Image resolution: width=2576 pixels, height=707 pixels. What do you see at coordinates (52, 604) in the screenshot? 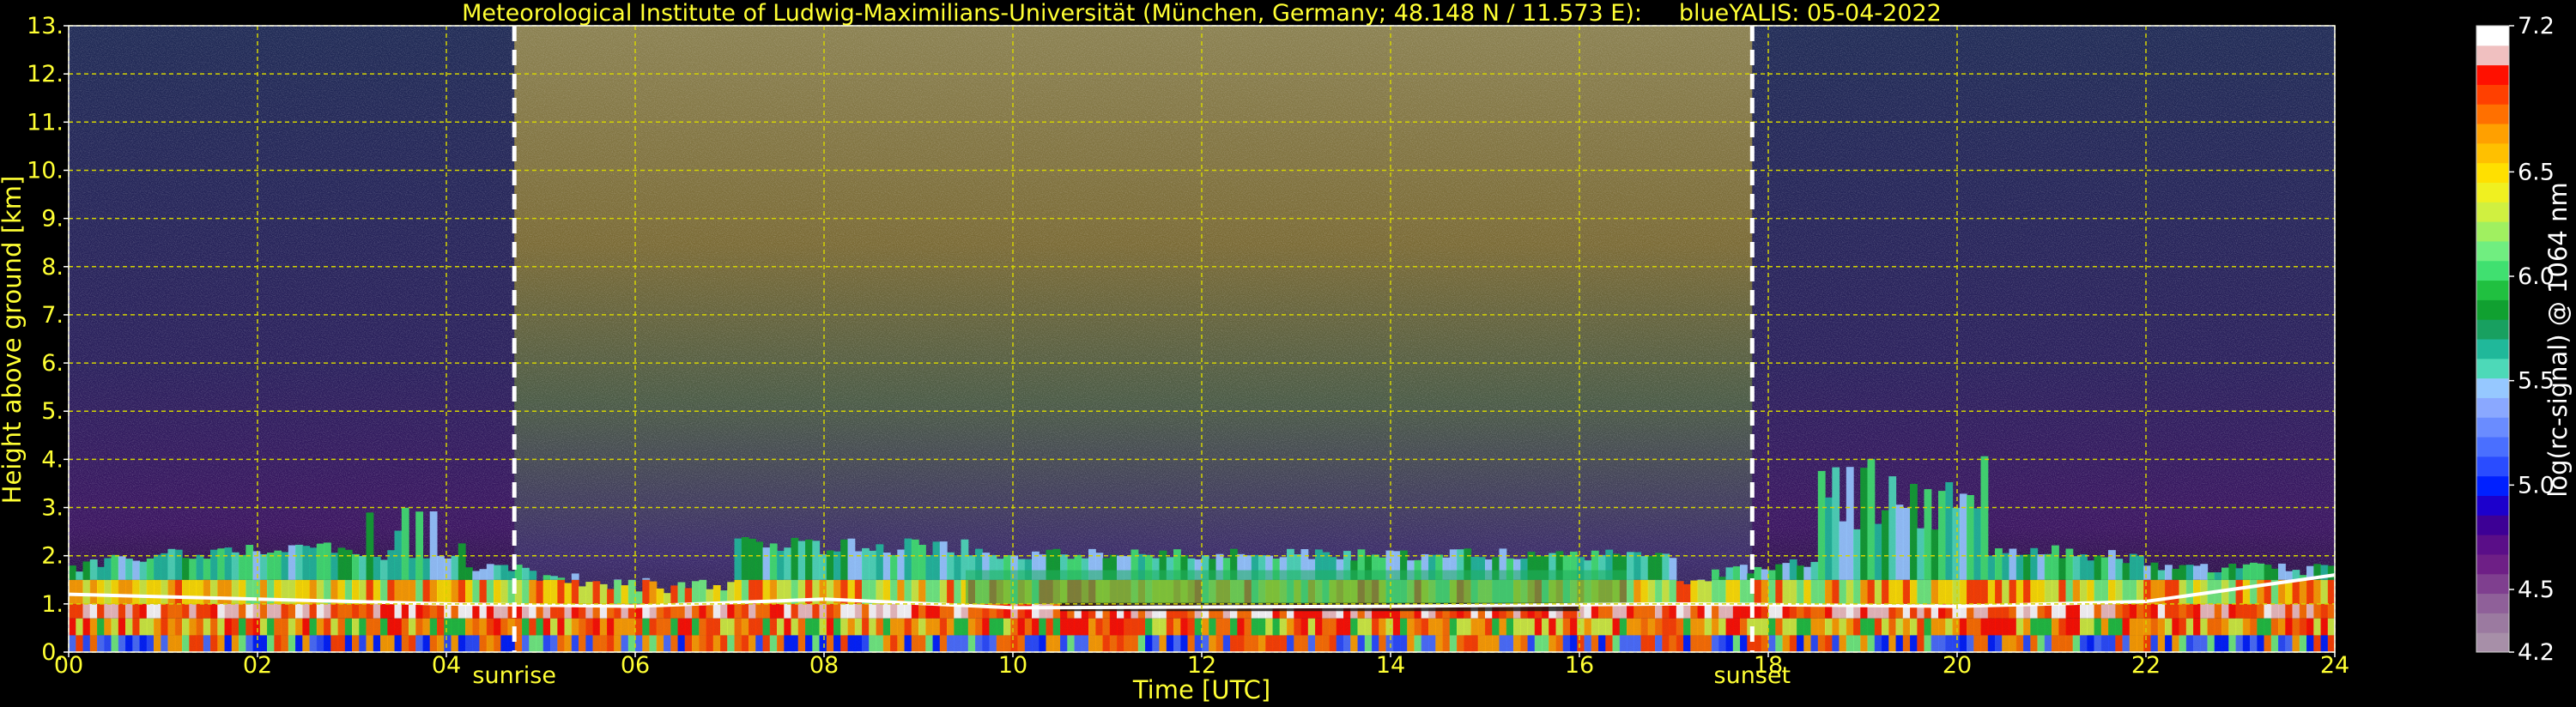
I see `y-tick-label: 1.` at bounding box center [52, 604].